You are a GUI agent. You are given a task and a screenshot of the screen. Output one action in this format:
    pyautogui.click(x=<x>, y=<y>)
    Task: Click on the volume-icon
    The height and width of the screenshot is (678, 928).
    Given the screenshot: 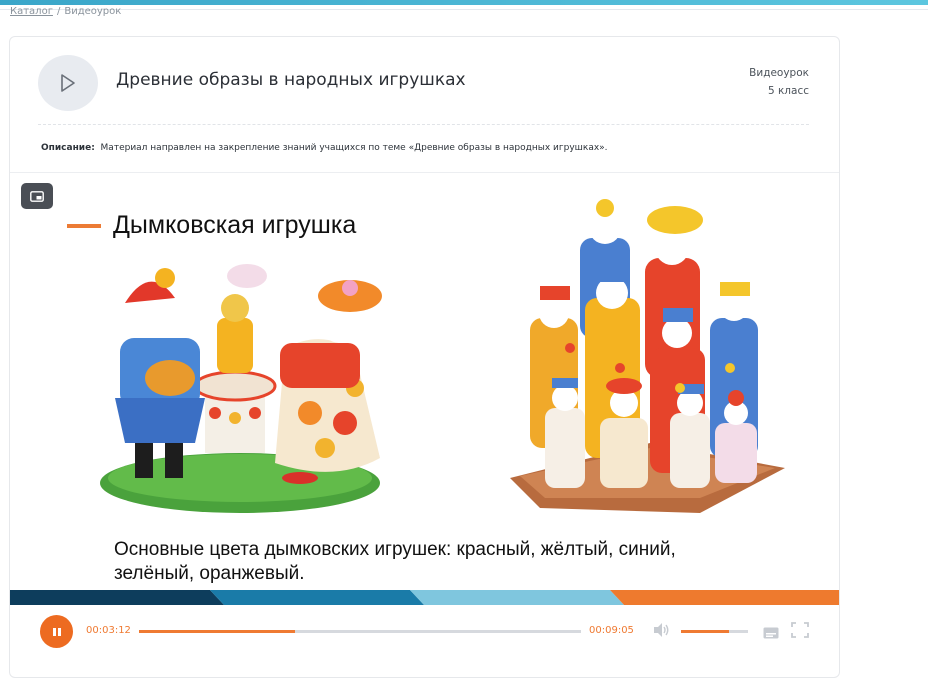 What is the action you would take?
    pyautogui.click(x=661, y=630)
    